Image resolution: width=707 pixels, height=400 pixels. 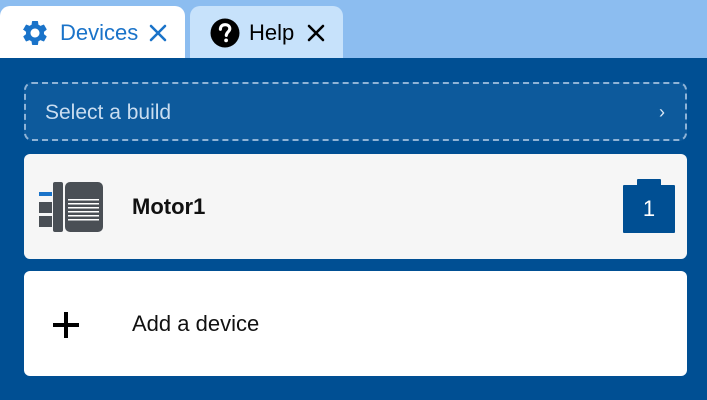 I want to click on port-badge: 1, so click(x=649, y=206).